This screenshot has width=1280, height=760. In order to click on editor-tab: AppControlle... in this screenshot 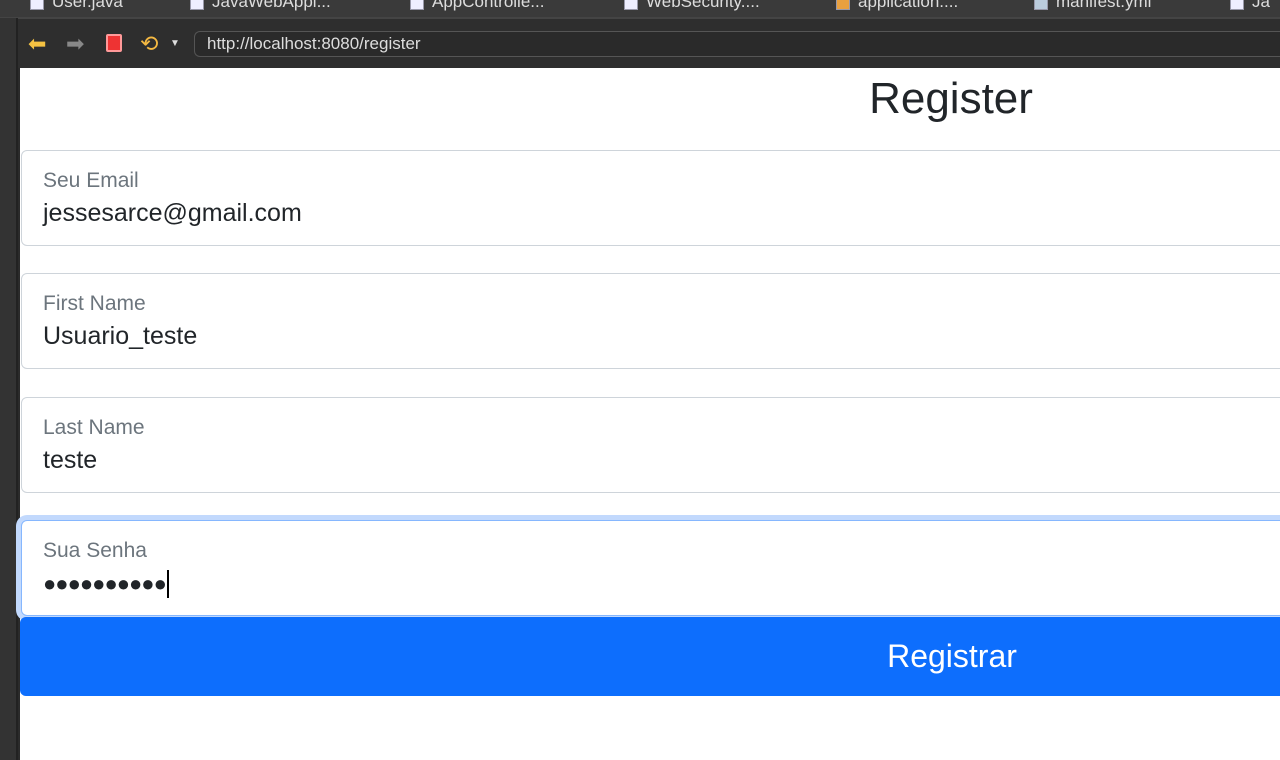, I will do `click(477, 6)`.